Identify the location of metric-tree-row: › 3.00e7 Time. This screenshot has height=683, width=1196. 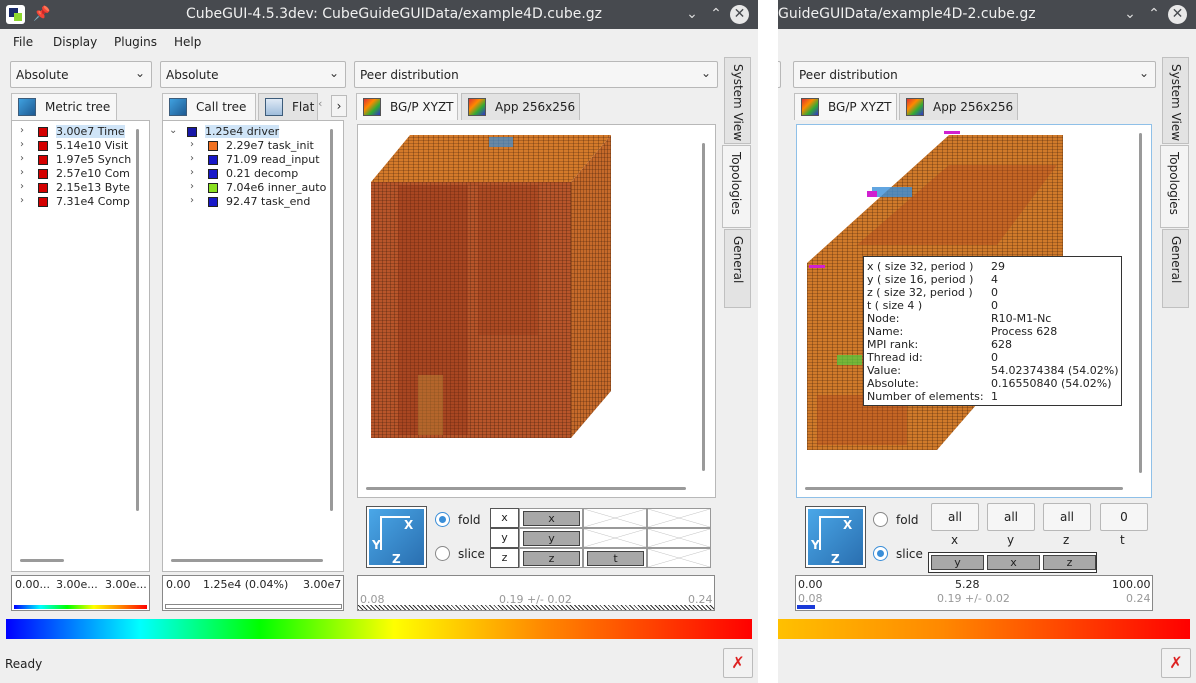
(79, 132).